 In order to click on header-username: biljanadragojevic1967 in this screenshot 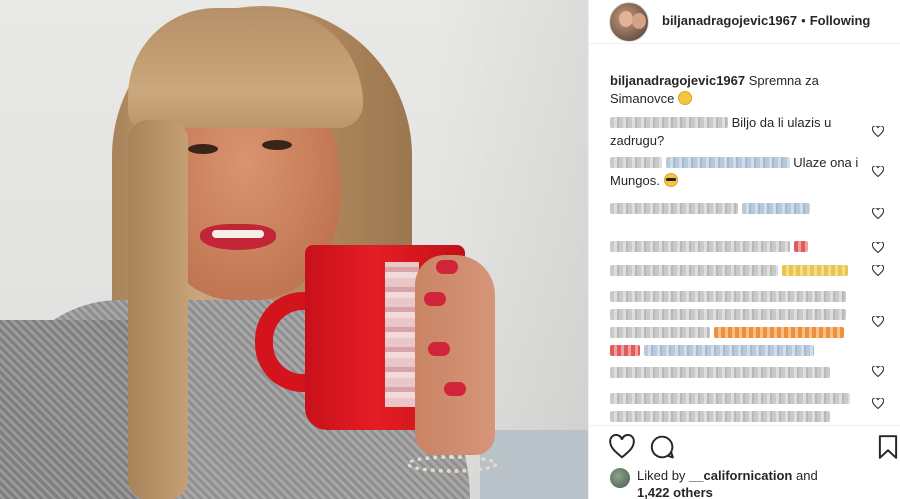, I will do `click(729, 20)`.